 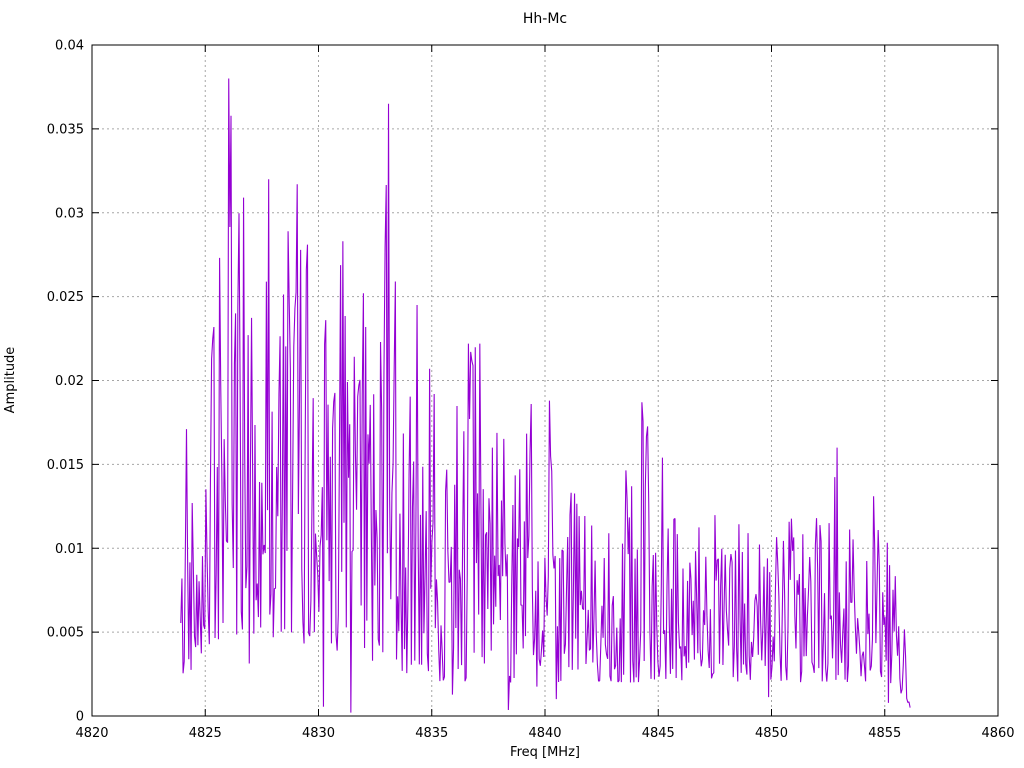 I want to click on y-tick-label: 0.01, so click(x=69, y=549).